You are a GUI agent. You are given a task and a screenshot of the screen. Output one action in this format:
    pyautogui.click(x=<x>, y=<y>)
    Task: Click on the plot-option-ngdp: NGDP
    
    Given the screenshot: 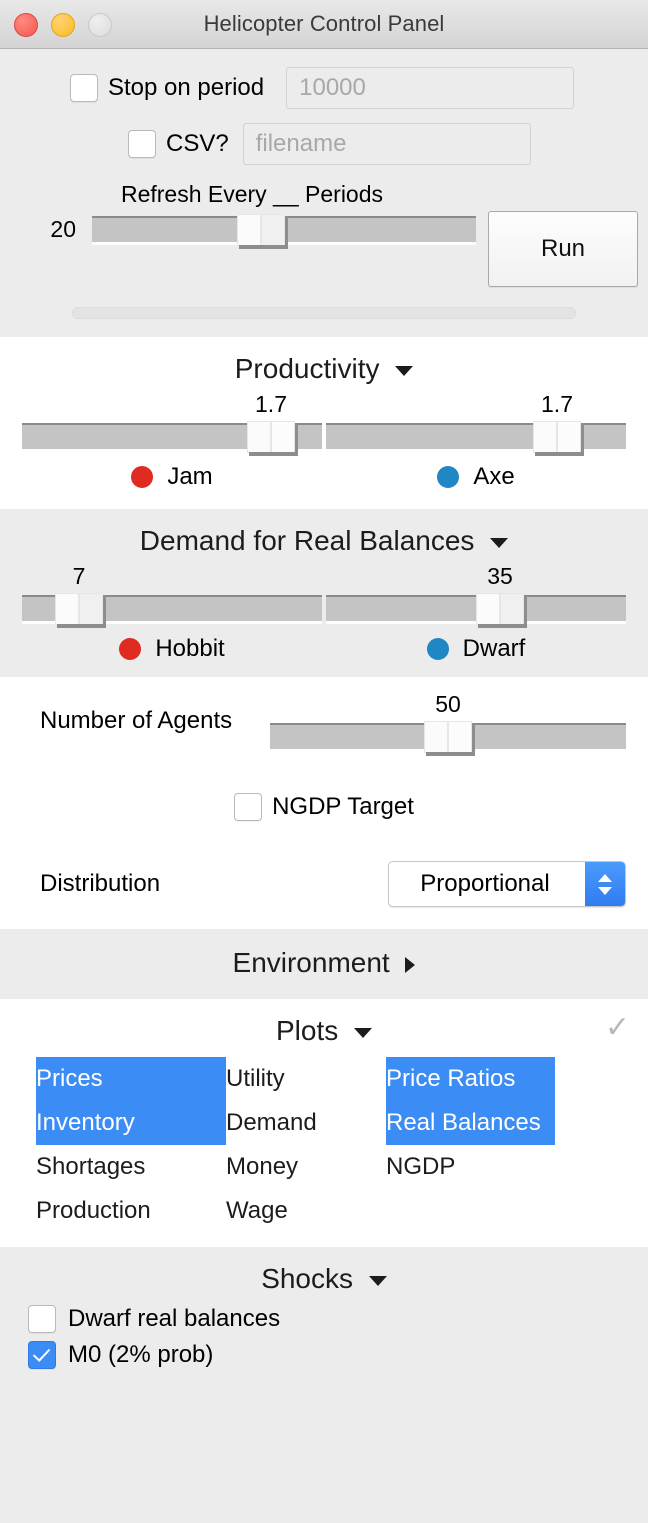 What is the action you would take?
    pyautogui.click(x=470, y=1167)
    